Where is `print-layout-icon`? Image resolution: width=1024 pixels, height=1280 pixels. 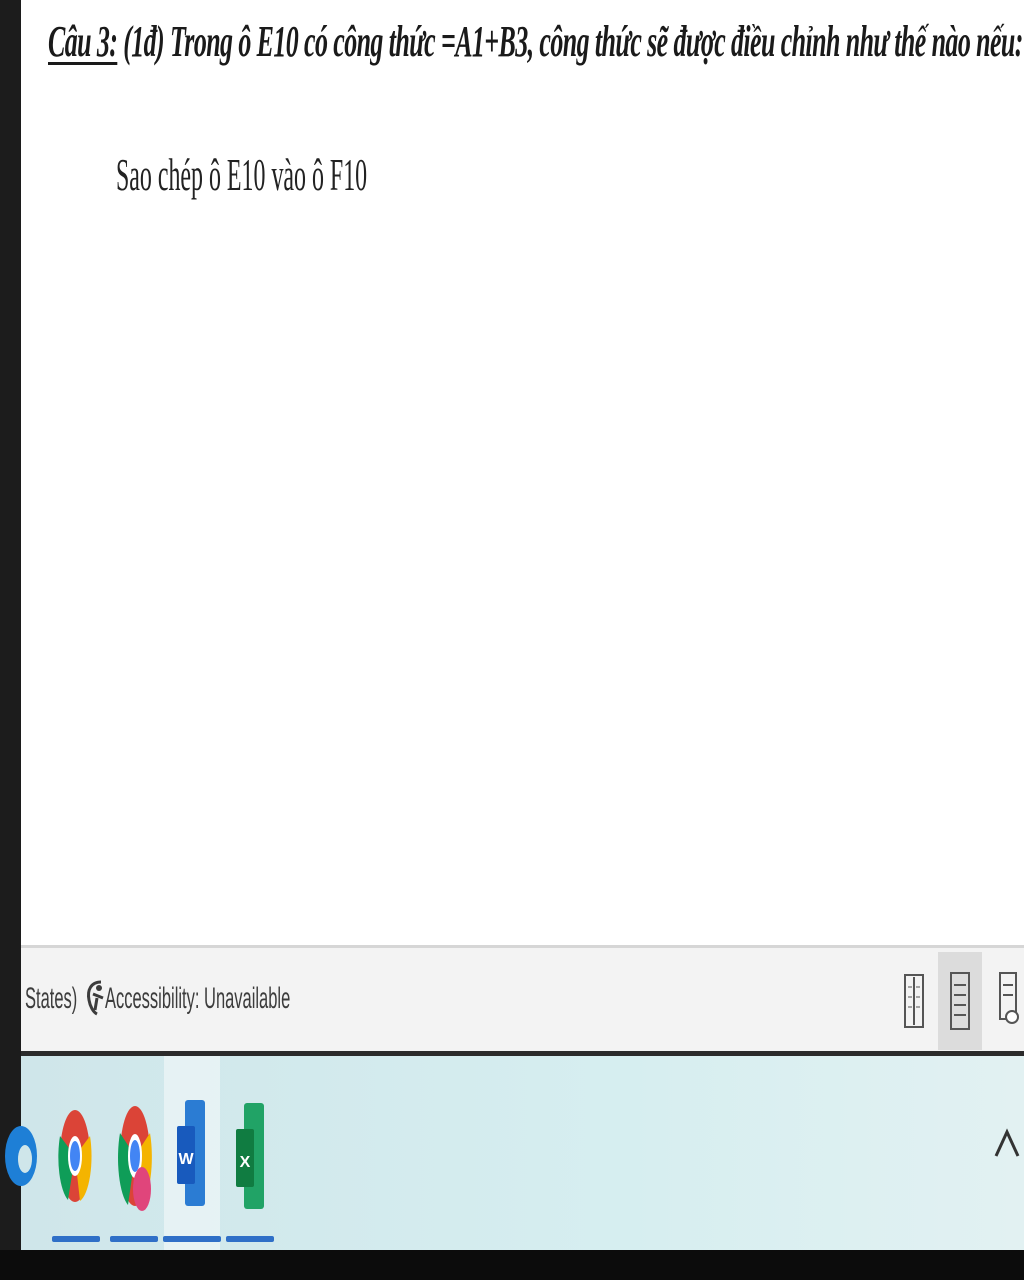
print-layout-icon is located at coordinates (960, 1001).